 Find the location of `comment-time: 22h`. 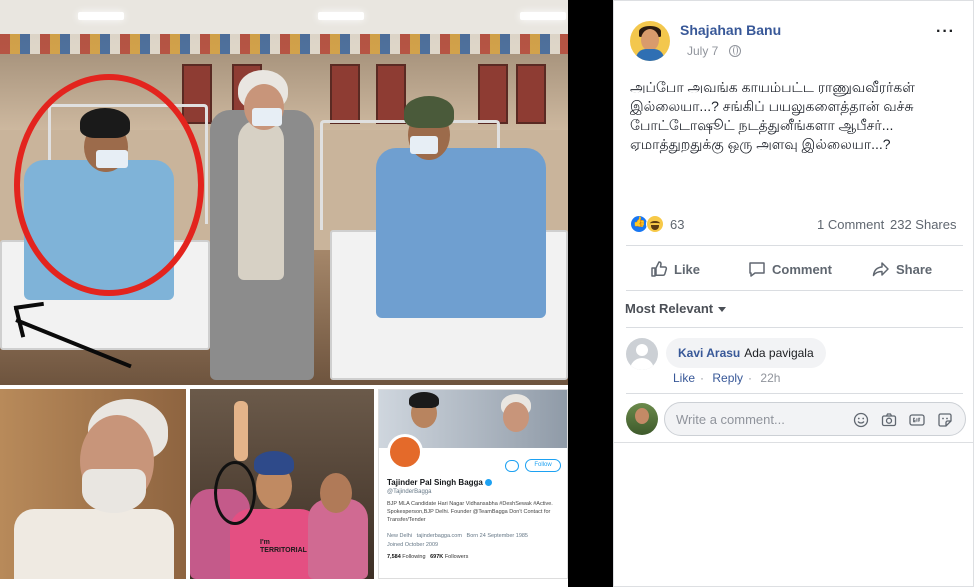

comment-time: 22h is located at coordinates (770, 378).